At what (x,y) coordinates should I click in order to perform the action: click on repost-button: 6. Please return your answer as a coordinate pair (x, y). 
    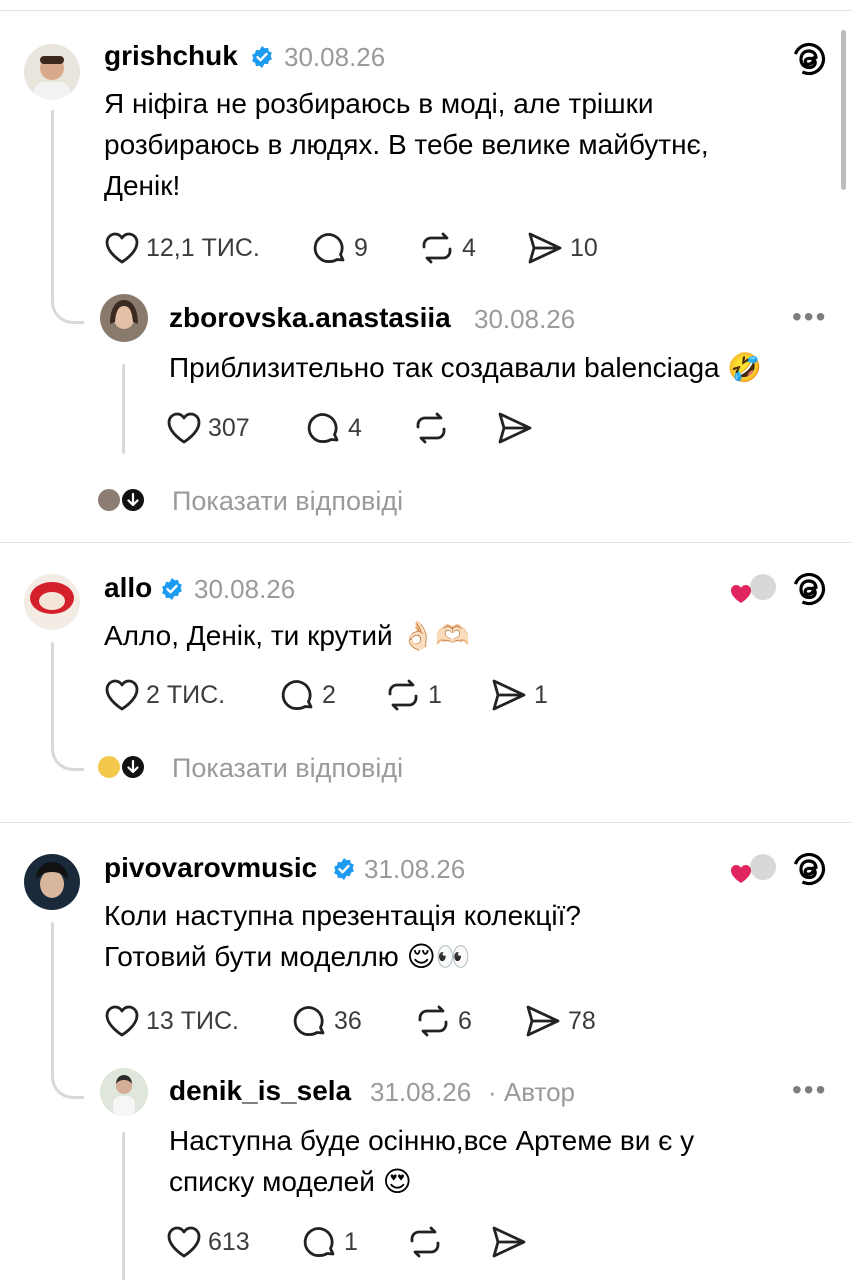
    Looking at the image, I should click on (443, 1021).